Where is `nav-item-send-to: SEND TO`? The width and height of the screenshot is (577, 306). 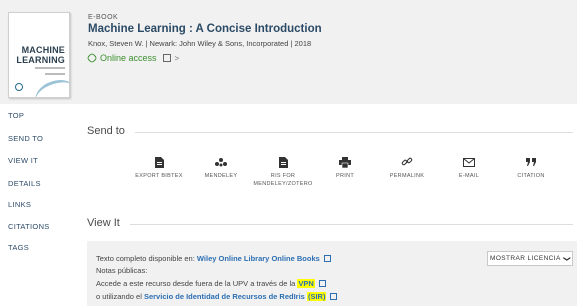
nav-item-send-to: SEND TO is located at coordinates (25, 138).